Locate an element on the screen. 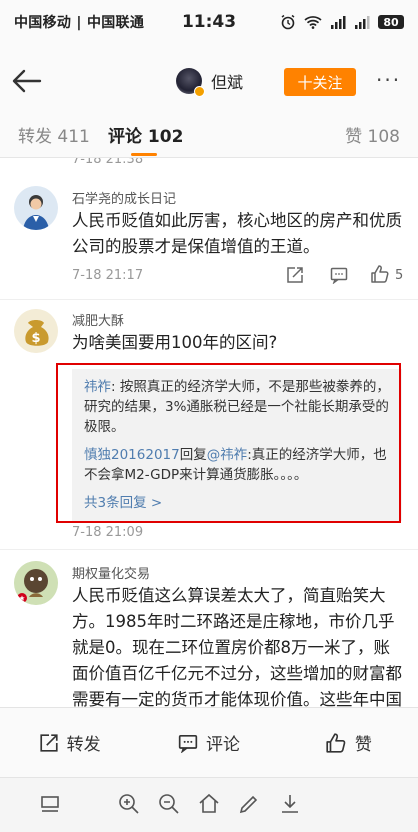 The width and height of the screenshot is (418, 832). author-avatar is located at coordinates (190, 82).